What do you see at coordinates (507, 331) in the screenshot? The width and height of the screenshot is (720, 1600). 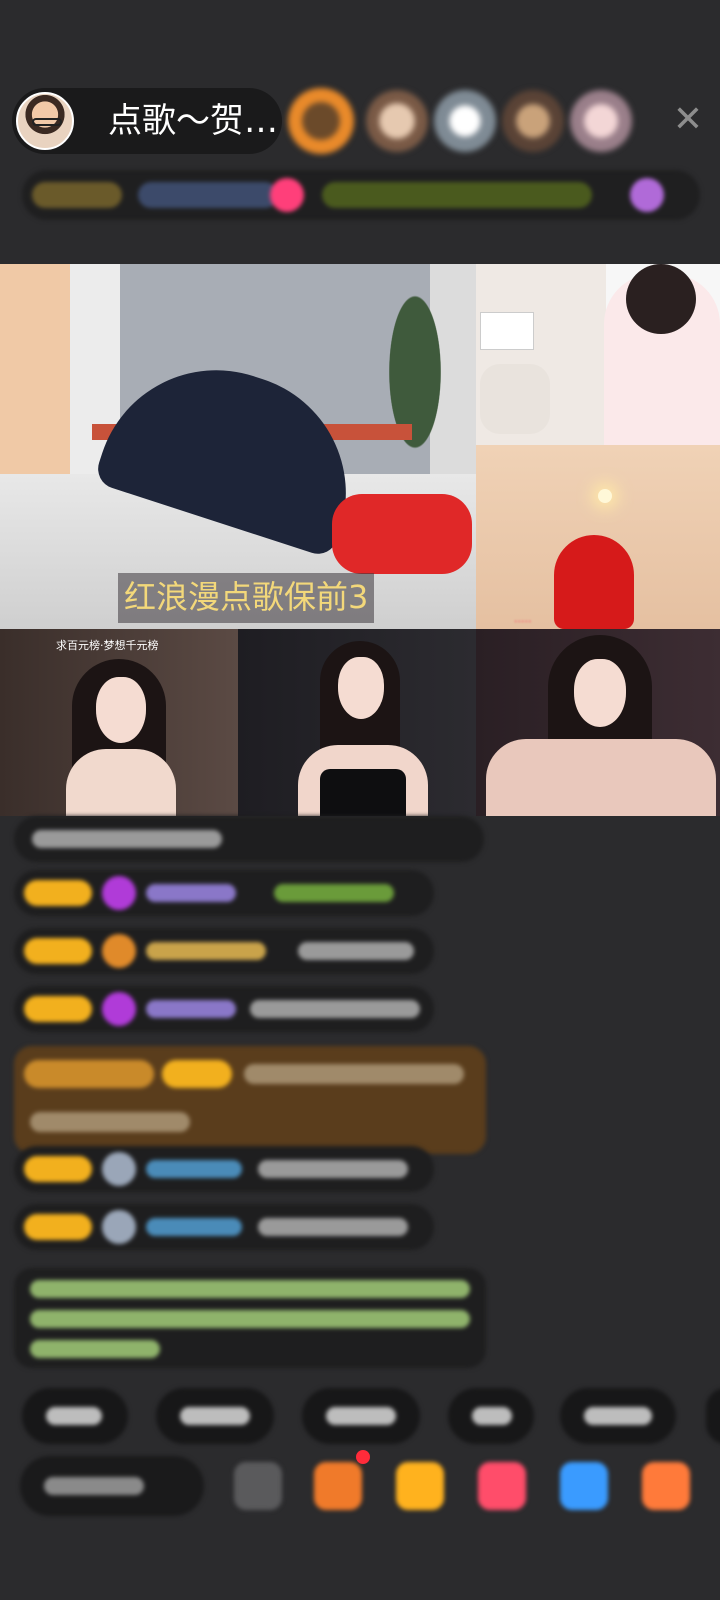 I see `wall-sign` at bounding box center [507, 331].